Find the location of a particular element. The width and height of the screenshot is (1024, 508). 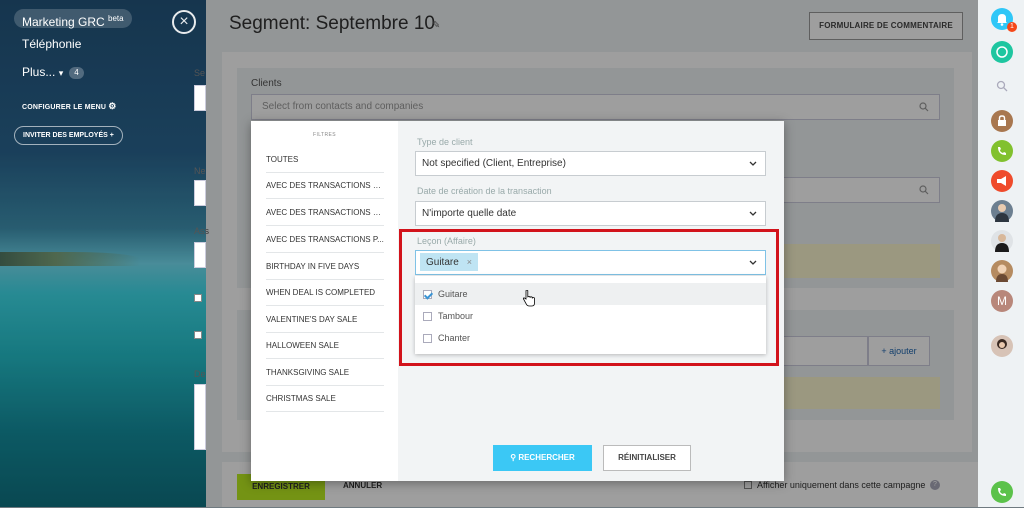

more-badge: 4 is located at coordinates (76, 72).